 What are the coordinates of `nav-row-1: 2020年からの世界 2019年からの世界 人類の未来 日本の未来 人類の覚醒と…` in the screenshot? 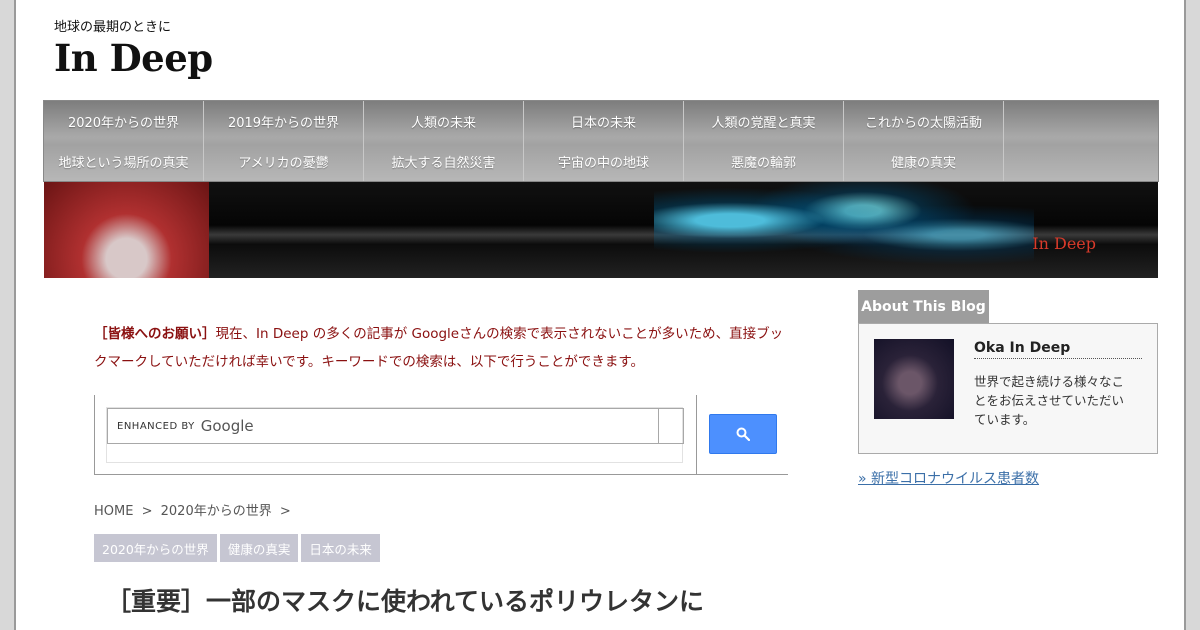 It's located at (601, 121).